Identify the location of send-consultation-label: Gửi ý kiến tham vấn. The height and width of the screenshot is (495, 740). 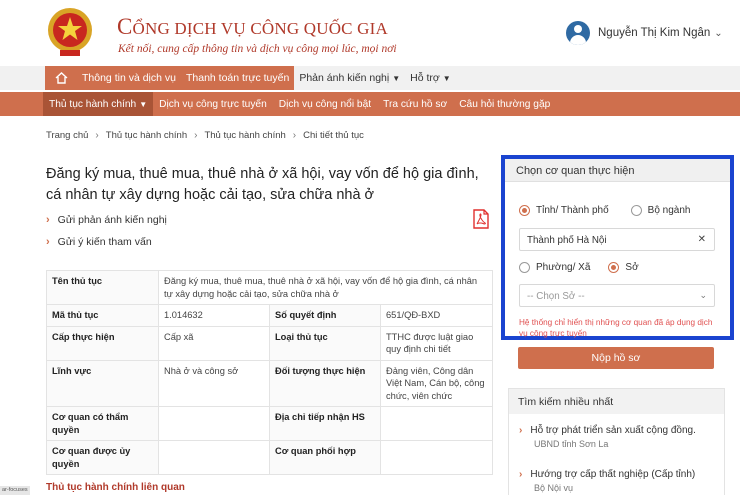
(104, 242).